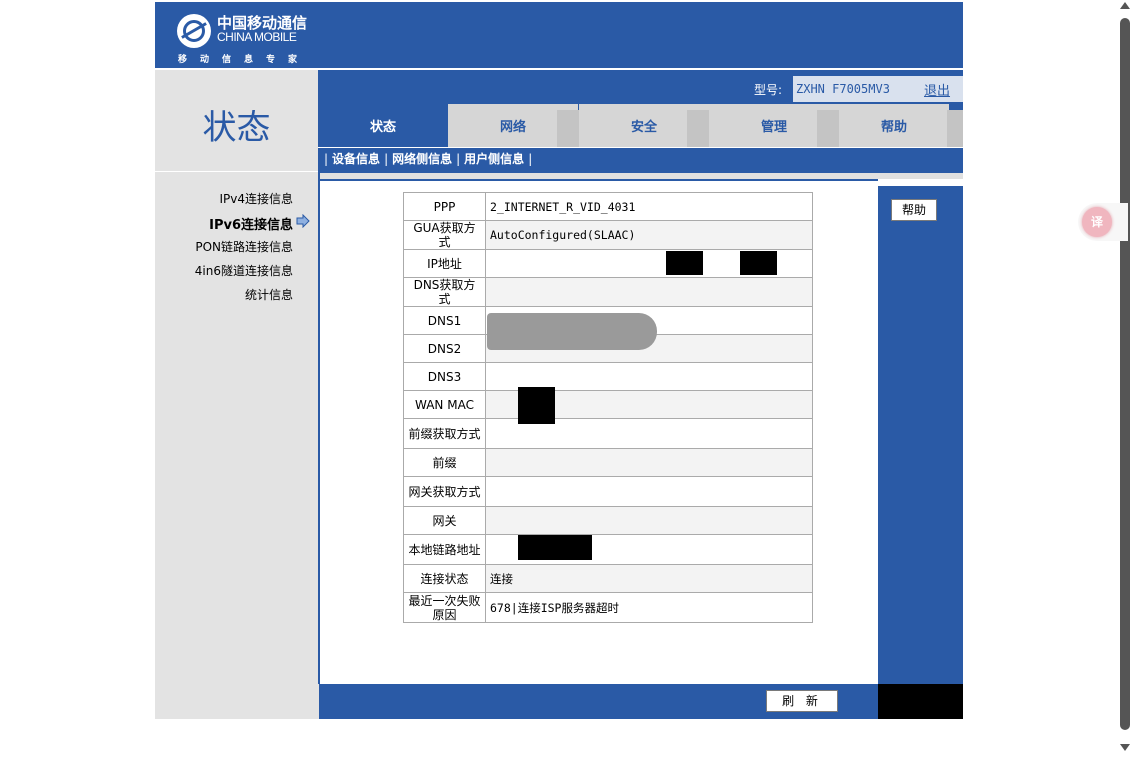  I want to click on table-row: GUA获取方式 AutoConfigured(SLAAC), so click(608, 235).